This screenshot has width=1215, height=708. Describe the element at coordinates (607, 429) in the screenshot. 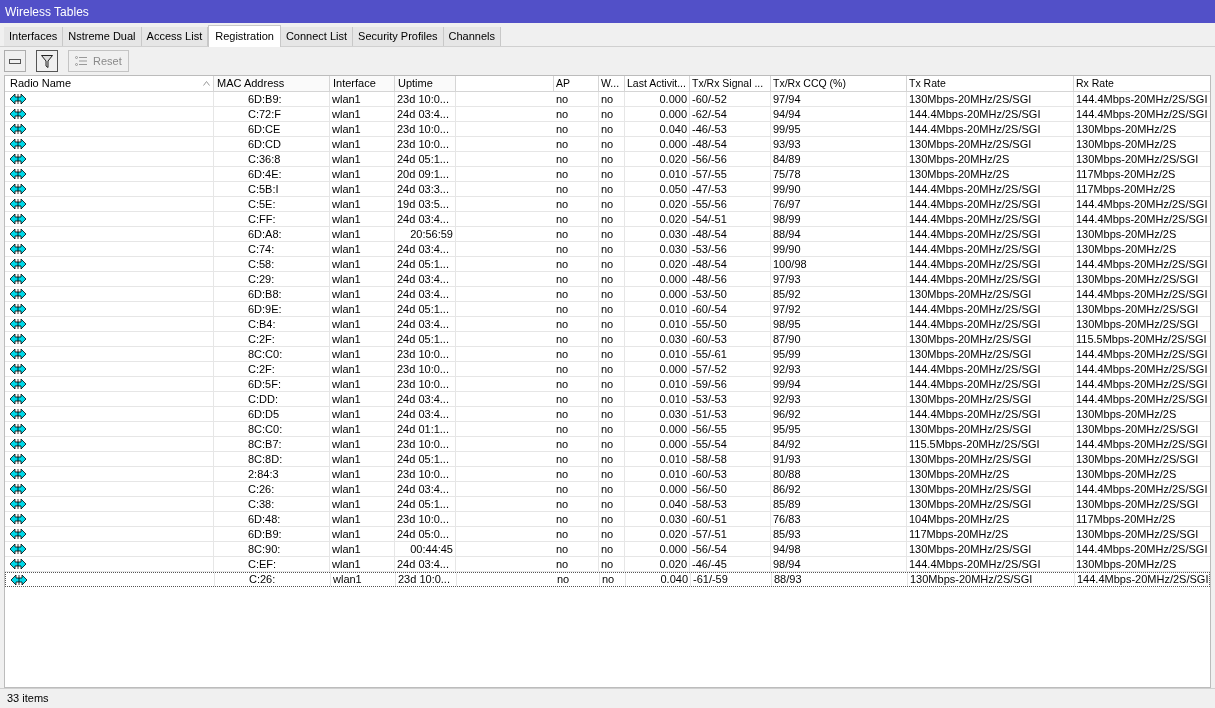

I see `table-row: 8C:C0: wlan1 24d 01:1... no no 0.000 -56/-55 95/95 130Mbps-20MHz/2S/SGI 130Mbps-20MHz/2S/SGI` at that location.